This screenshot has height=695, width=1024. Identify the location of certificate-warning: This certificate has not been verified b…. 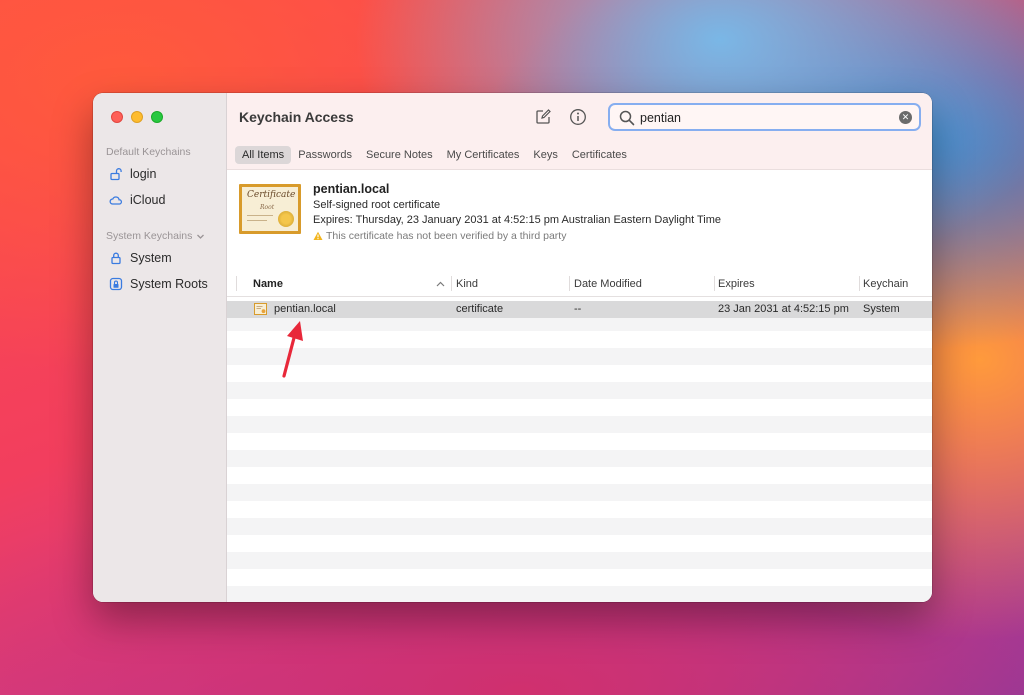
(439, 236).